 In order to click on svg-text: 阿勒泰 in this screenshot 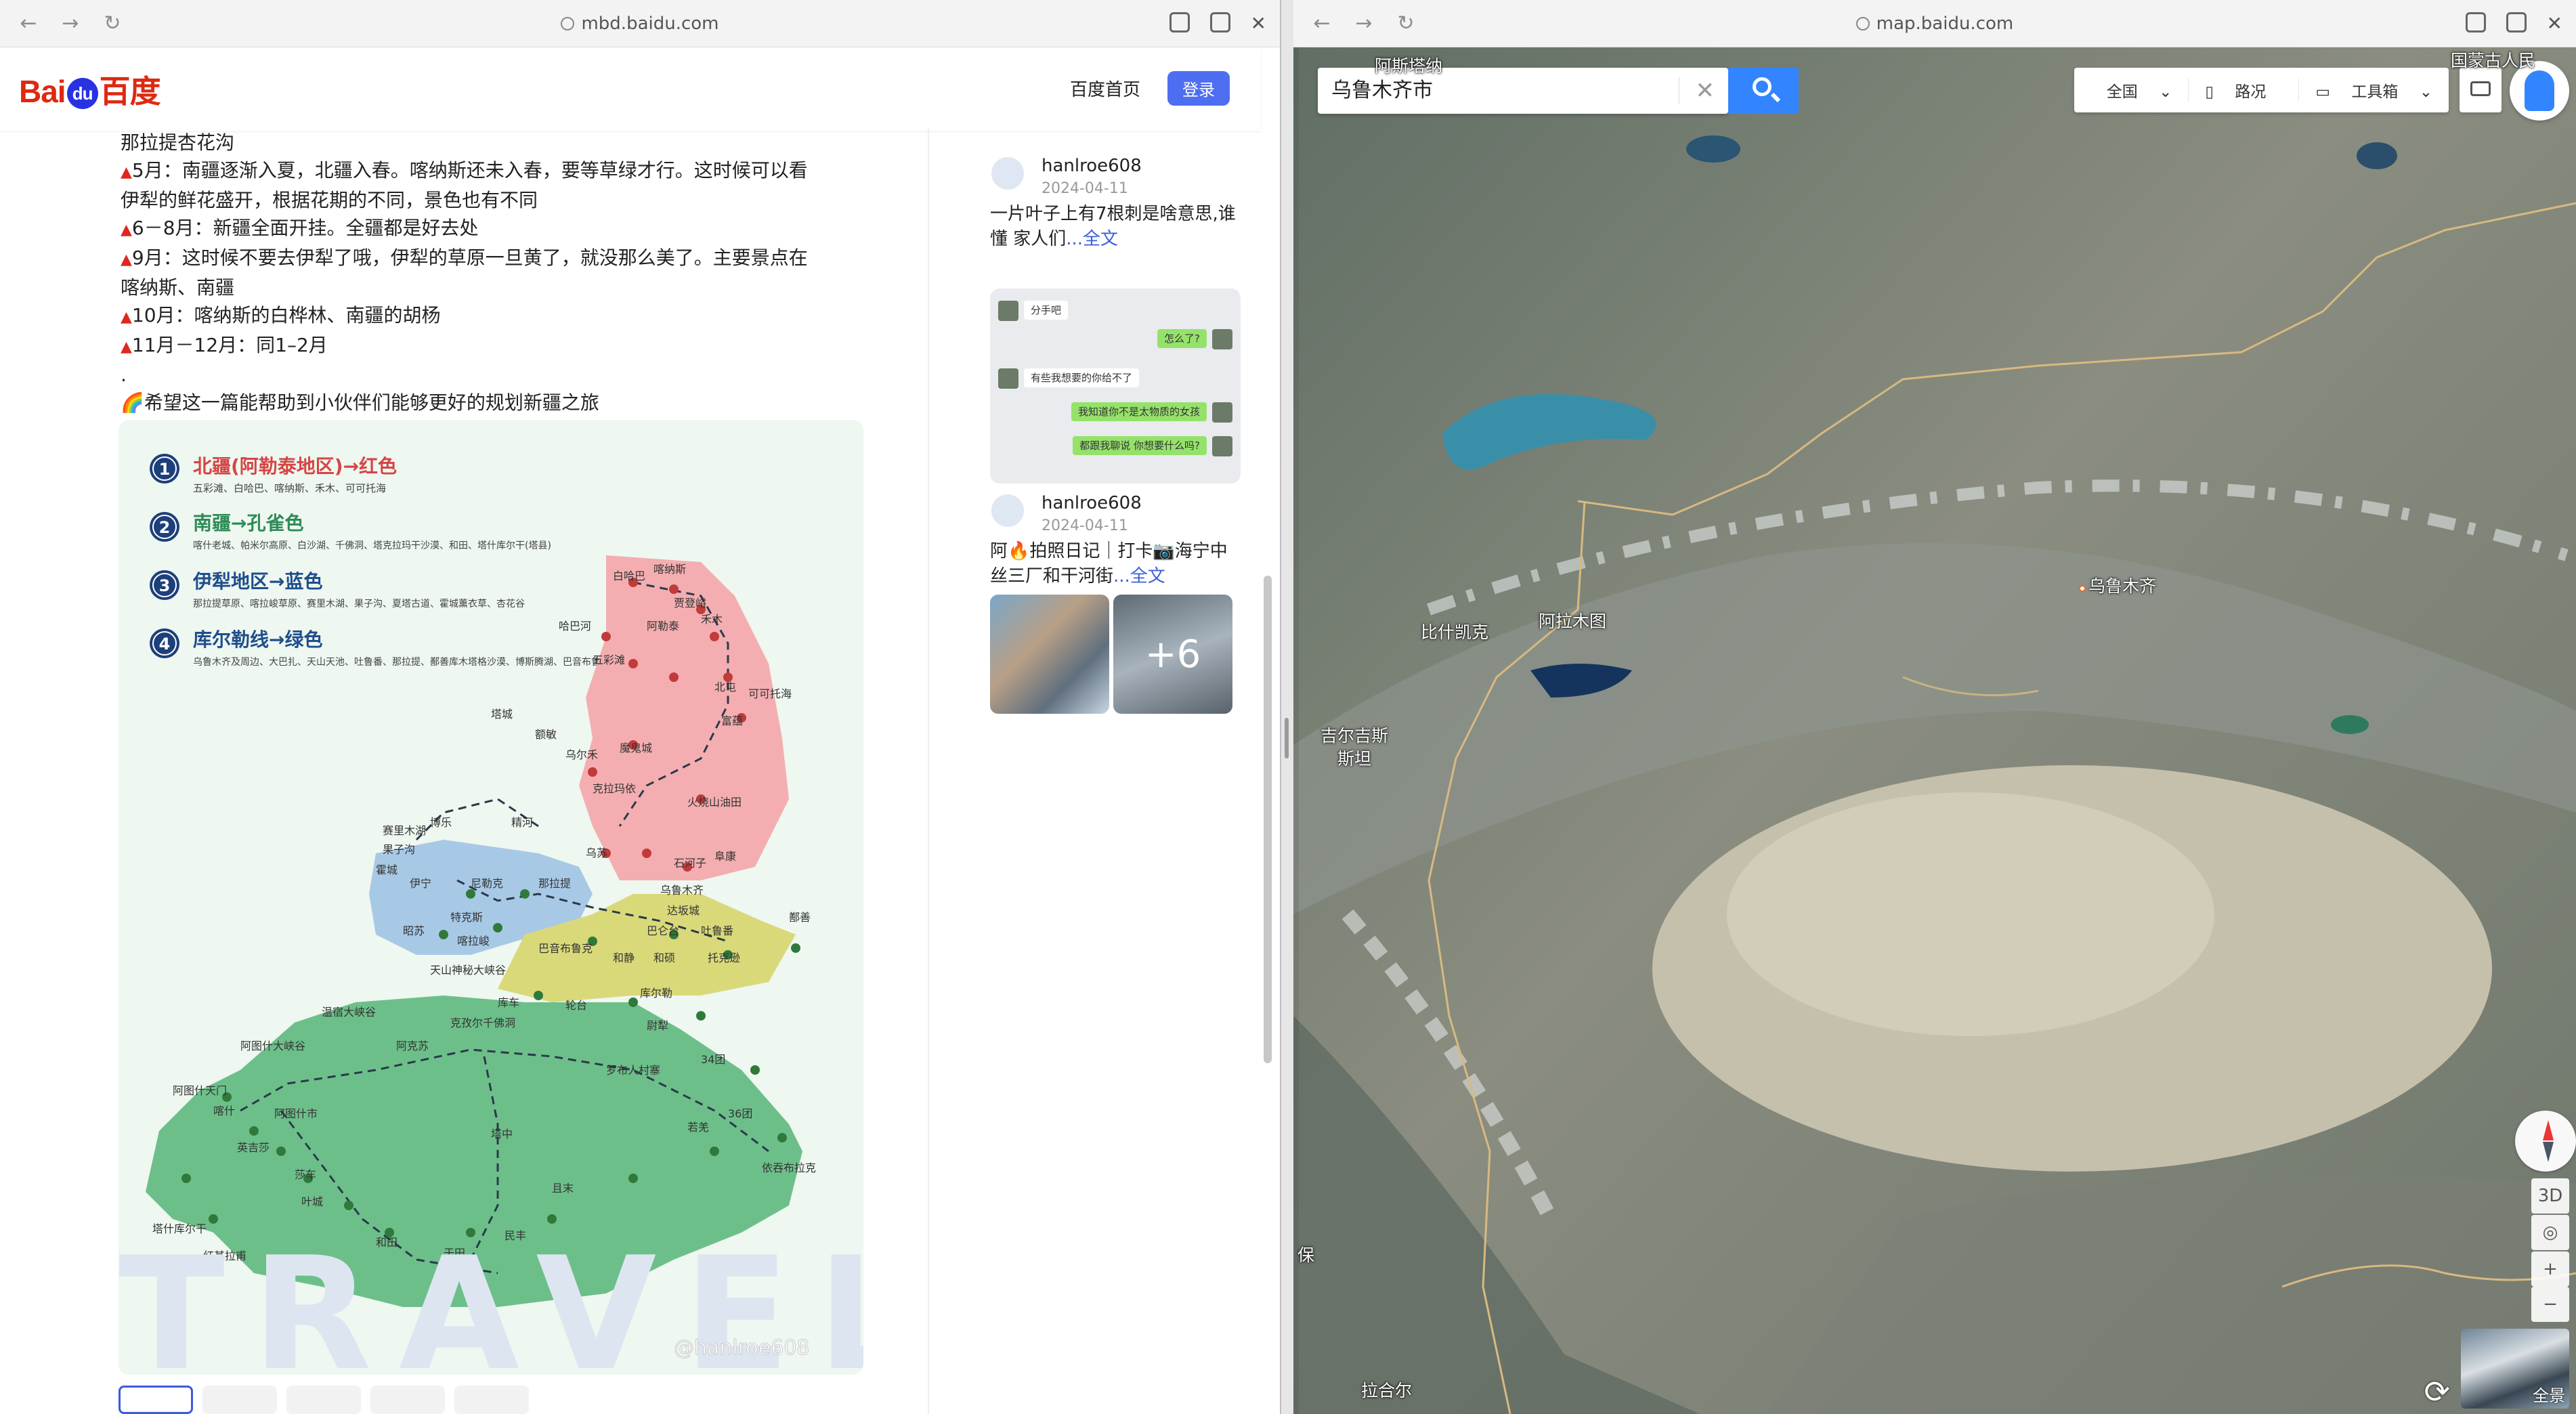, I will do `click(663, 626)`.